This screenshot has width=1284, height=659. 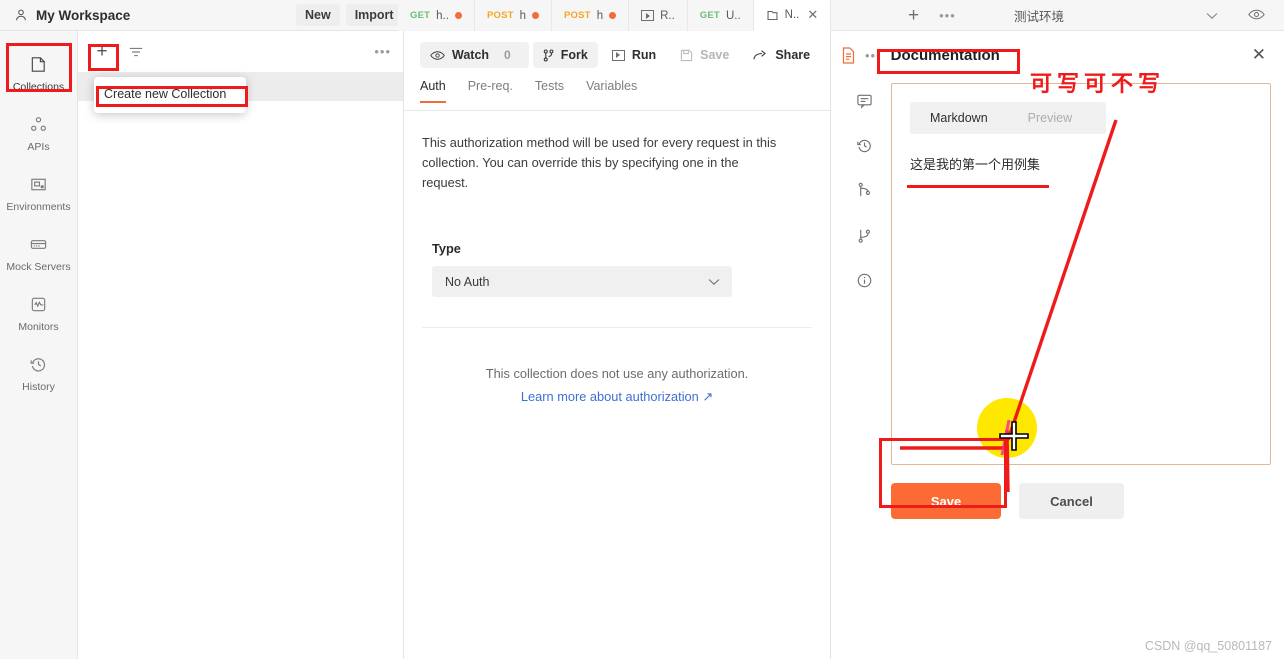 I want to click on sidebar-item-label: Mock Servers, so click(x=38, y=267).